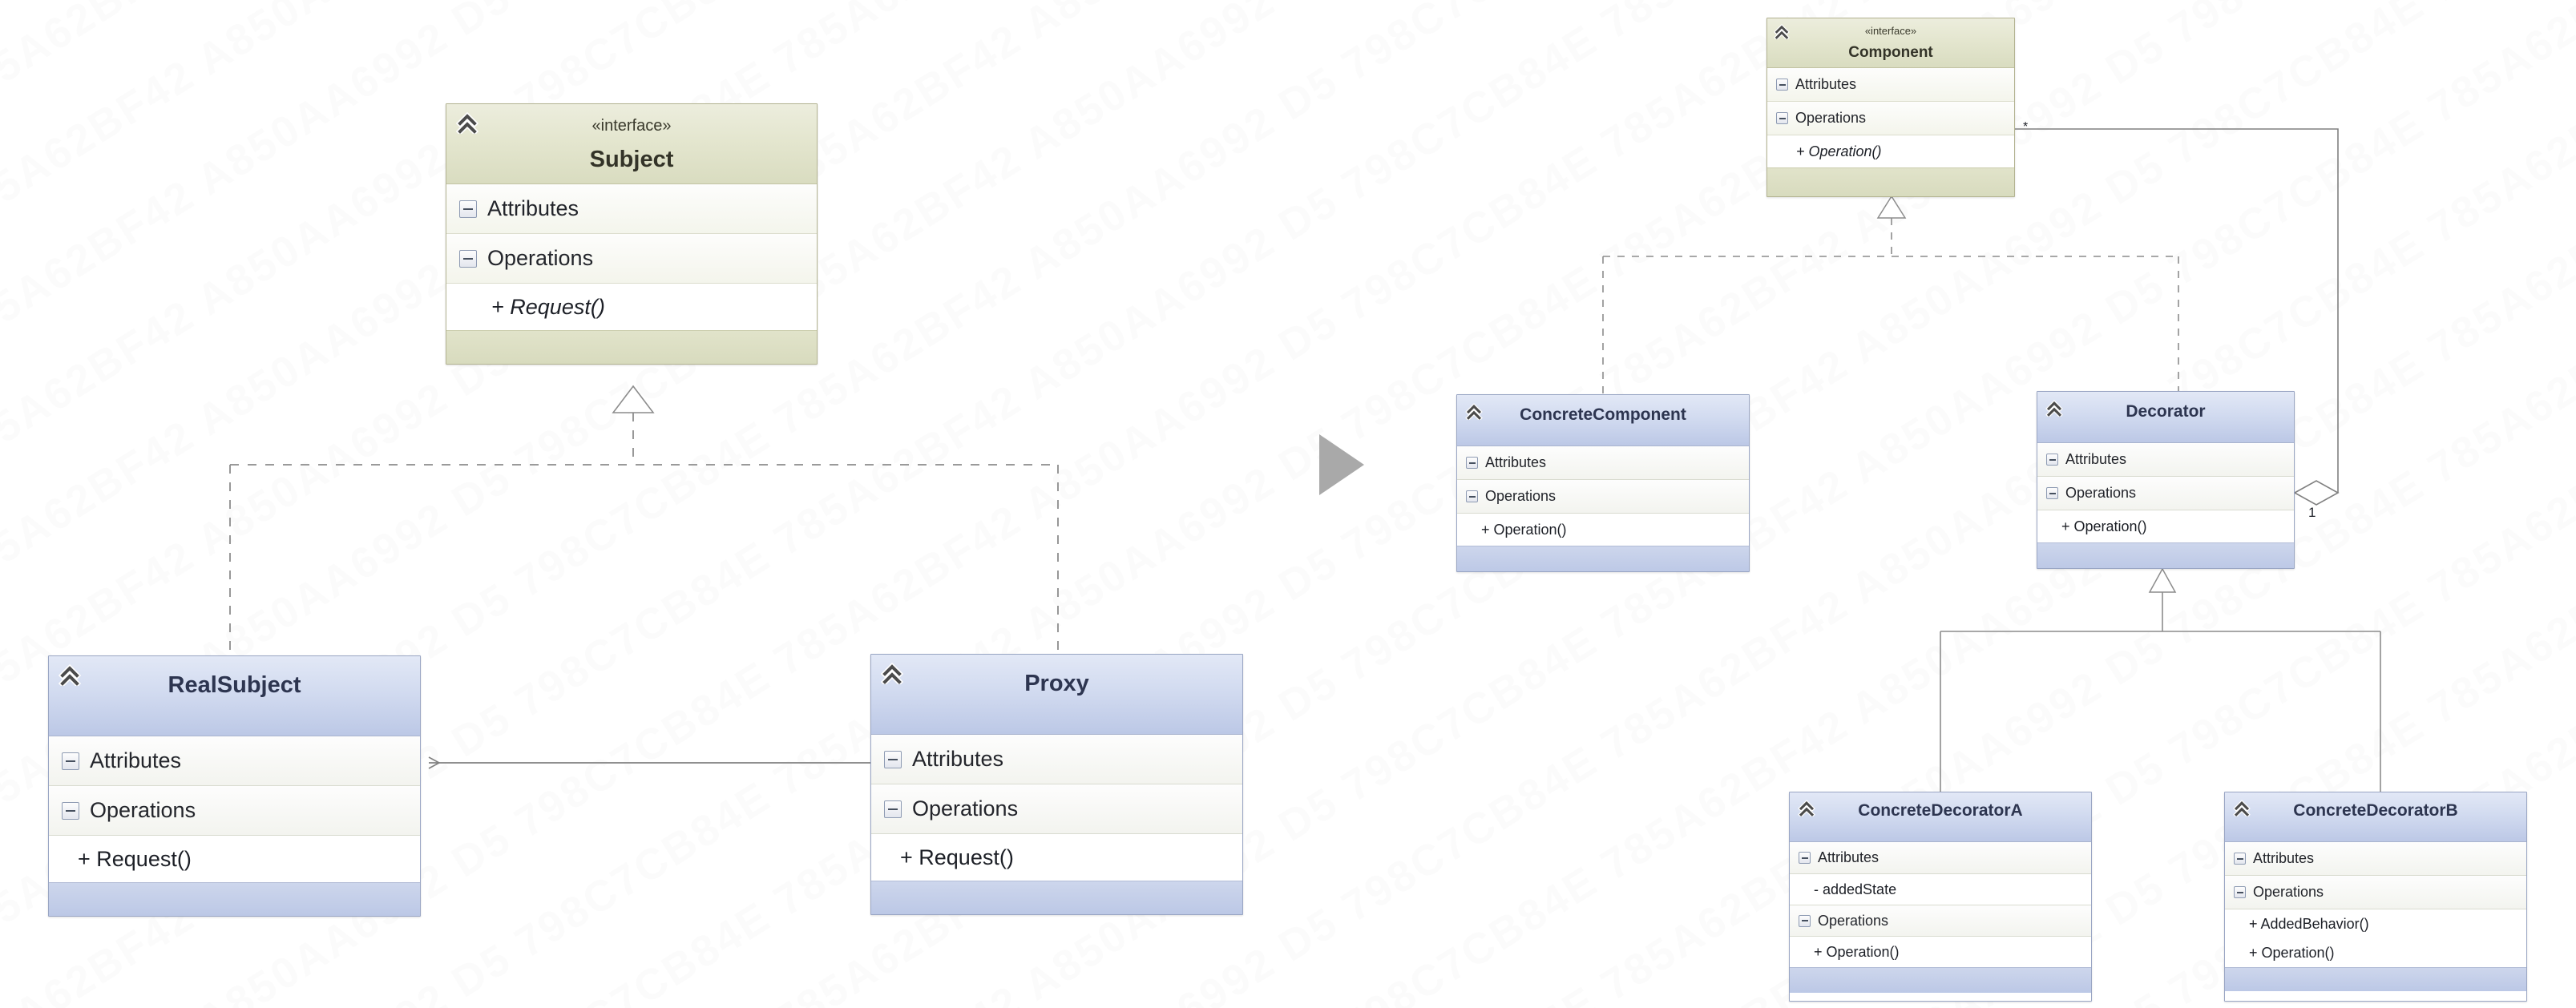 This screenshot has width=2576, height=1008. Describe the element at coordinates (632, 209) in the screenshot. I see `compartment-attributes-subject: Attributes` at that location.